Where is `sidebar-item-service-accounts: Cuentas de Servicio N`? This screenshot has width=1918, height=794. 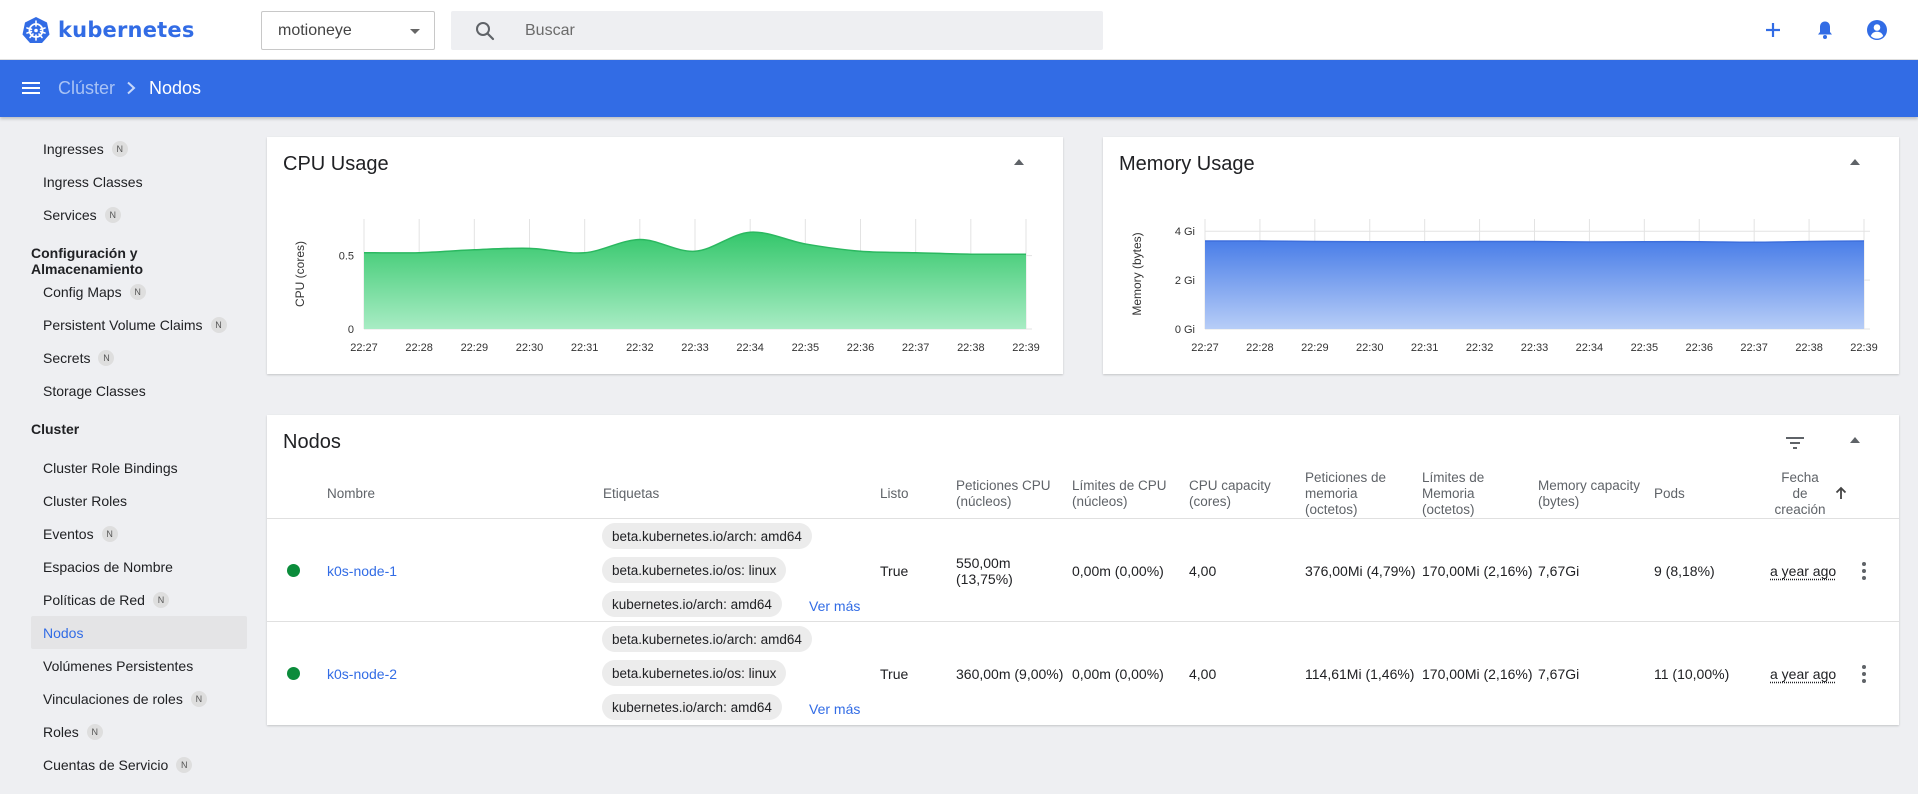 sidebar-item-service-accounts: Cuentas de Servicio N is located at coordinates (139, 764).